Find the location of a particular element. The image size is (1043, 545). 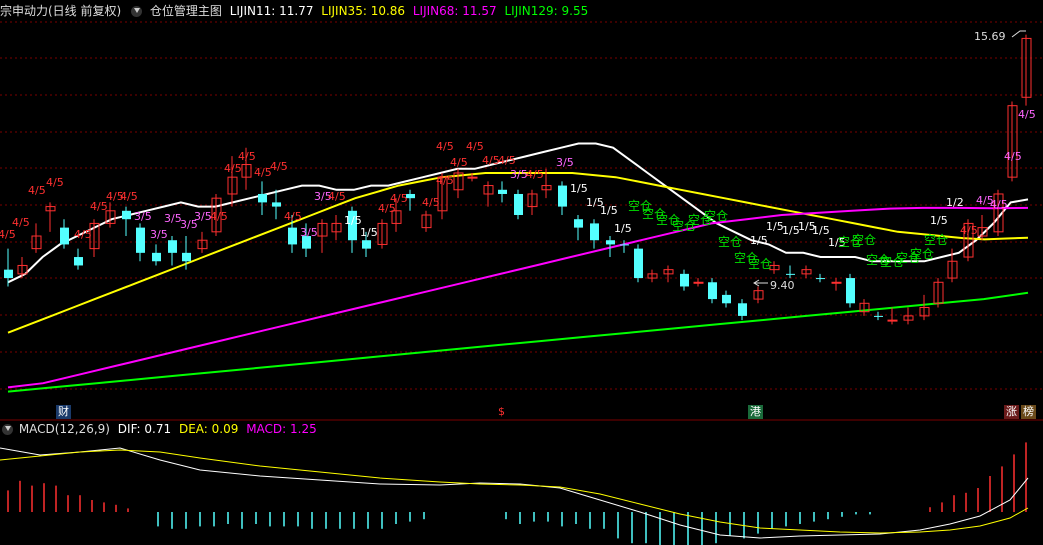

marker-cai: 财 is located at coordinates (63, 412).